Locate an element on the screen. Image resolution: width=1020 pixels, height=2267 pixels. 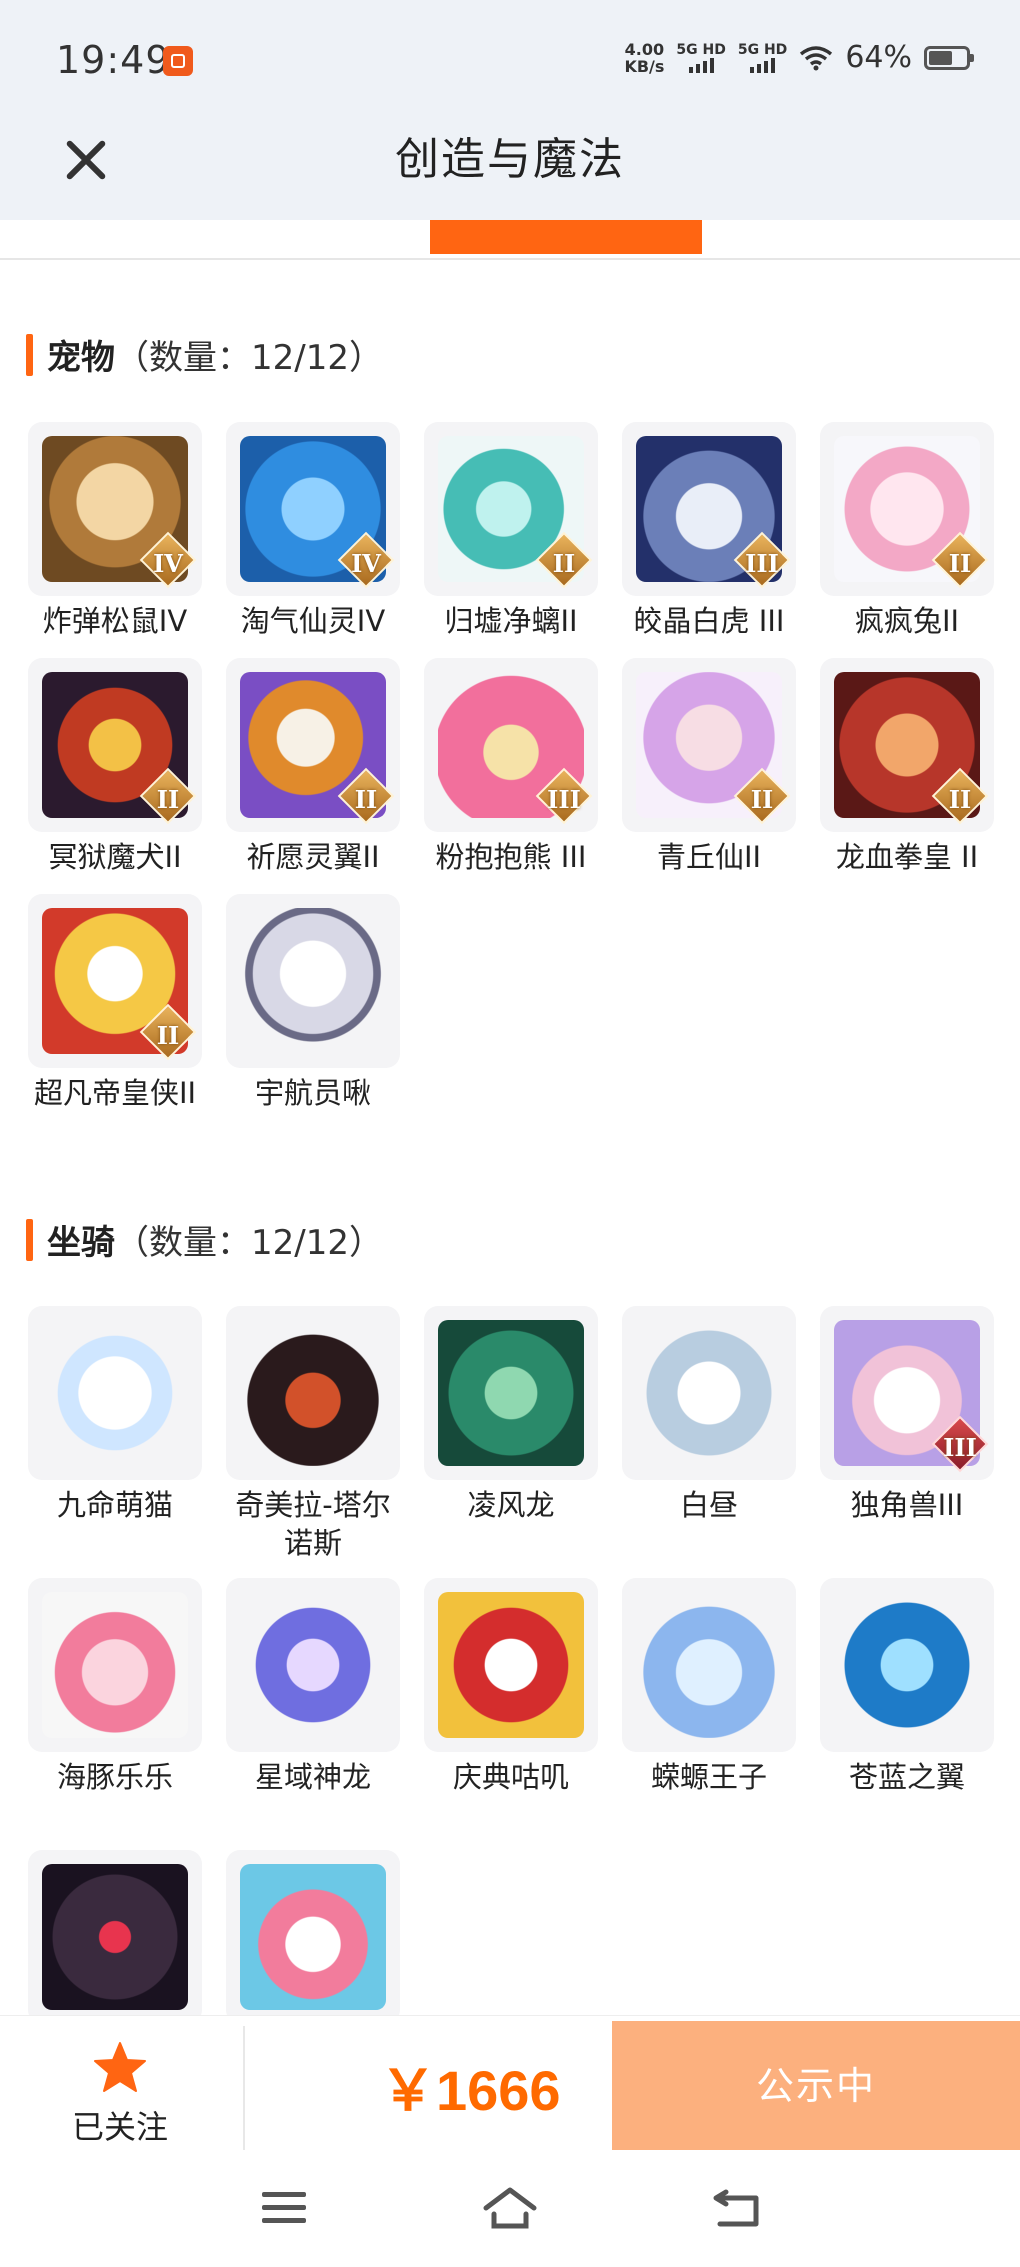
mount-item: 白昼 is located at coordinates (709, 1415).